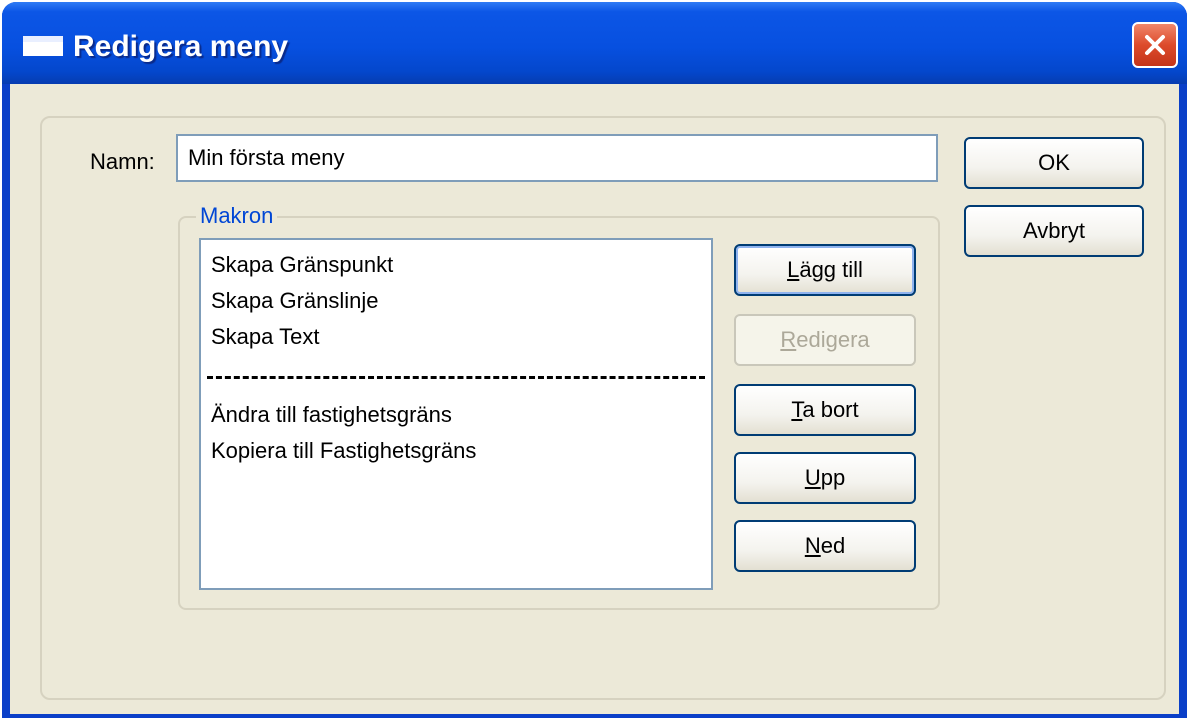  What do you see at coordinates (833, 545) in the screenshot?
I see `down-label: ed` at bounding box center [833, 545].